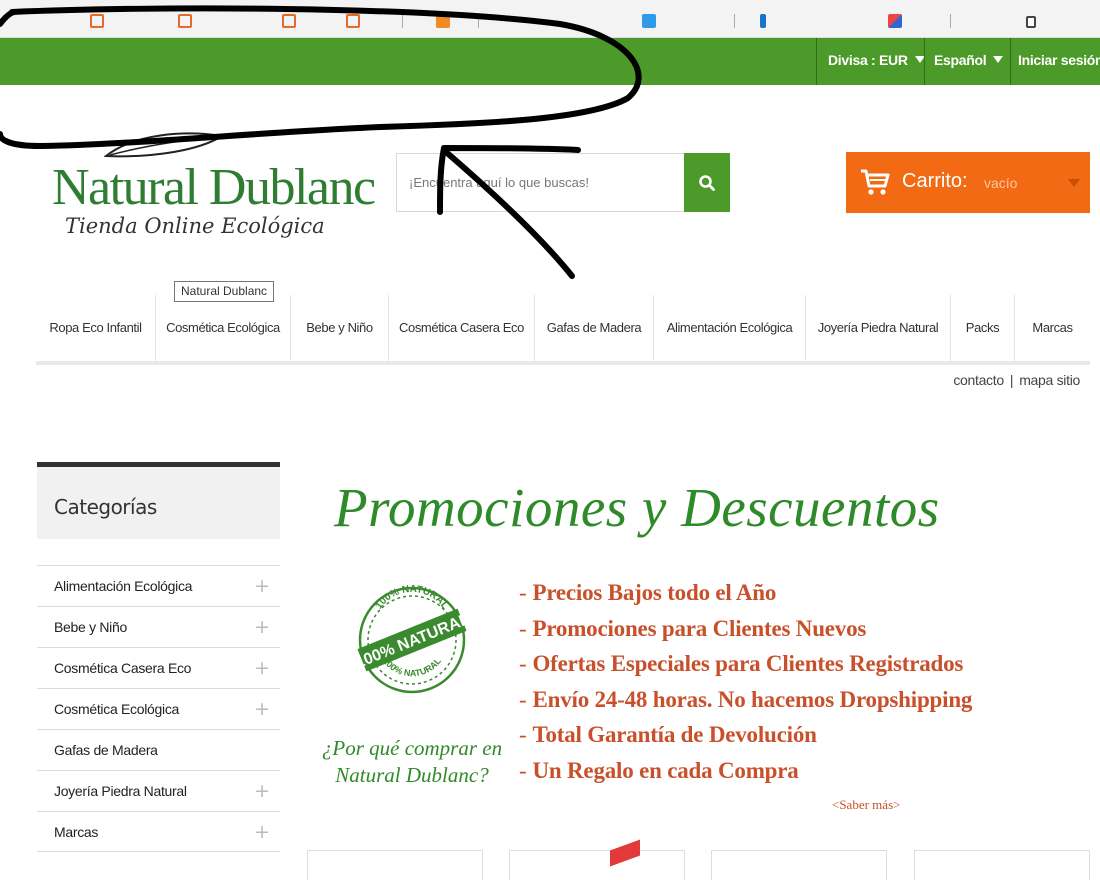 The width and height of the screenshot is (1100, 880). I want to click on category-item-cosmetica-casera: Cosmética Casera Eco +, so click(158, 667).